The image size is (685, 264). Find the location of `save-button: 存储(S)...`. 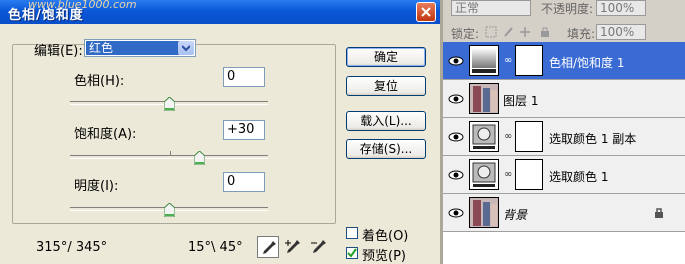

save-button: 存储(S)... is located at coordinates (386, 149).